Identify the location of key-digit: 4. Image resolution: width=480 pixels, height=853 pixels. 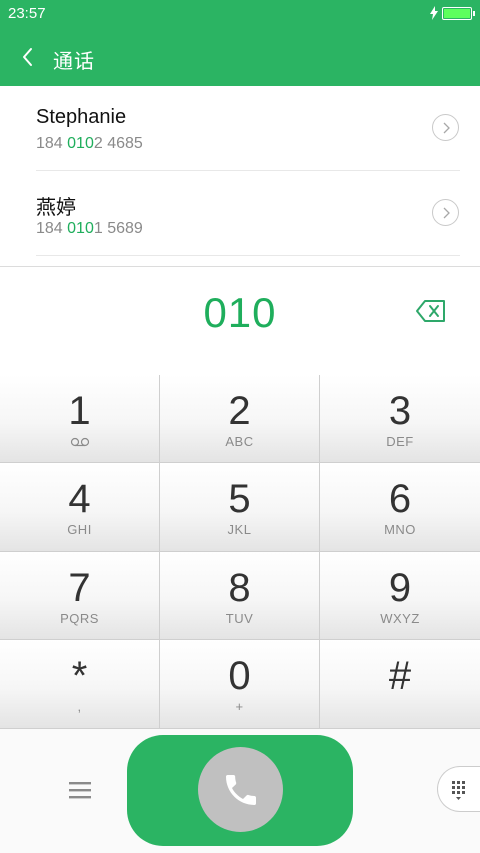
(79, 499).